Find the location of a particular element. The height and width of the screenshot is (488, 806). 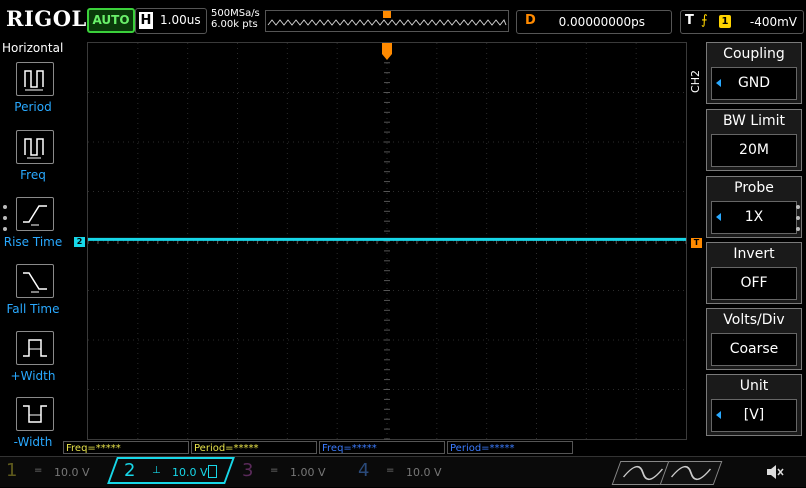

measure-fall-time-label: Fall Time is located at coordinates (33, 309).